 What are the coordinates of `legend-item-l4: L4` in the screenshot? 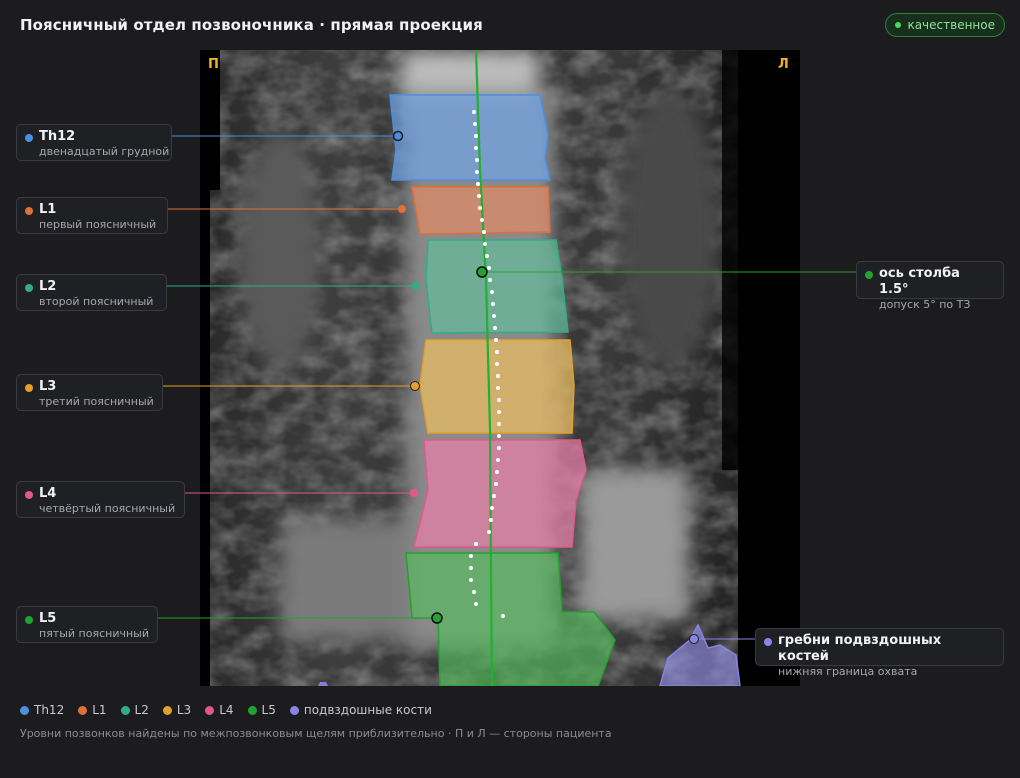 It's located at (219, 710).